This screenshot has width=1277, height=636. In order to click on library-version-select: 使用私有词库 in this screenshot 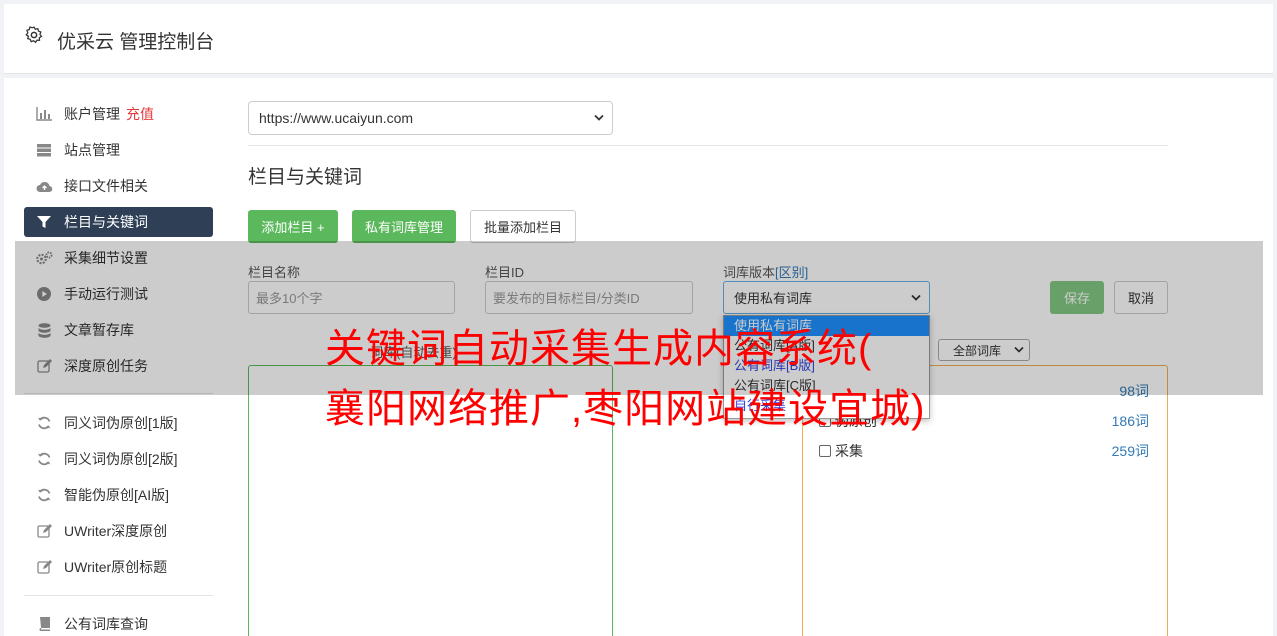, I will do `click(826, 297)`.